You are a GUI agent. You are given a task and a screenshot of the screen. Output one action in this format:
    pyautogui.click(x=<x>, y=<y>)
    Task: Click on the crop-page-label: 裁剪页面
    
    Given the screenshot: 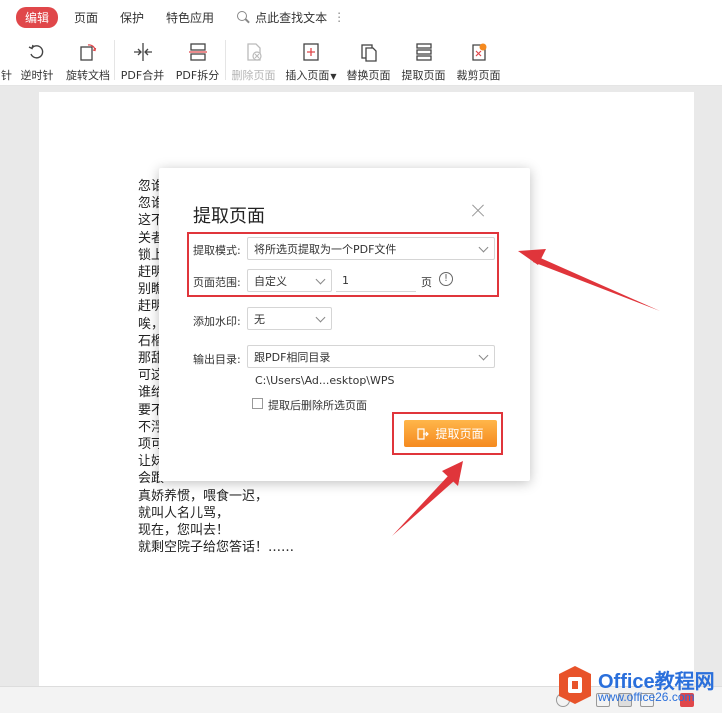 What is the action you would take?
    pyautogui.click(x=478, y=75)
    